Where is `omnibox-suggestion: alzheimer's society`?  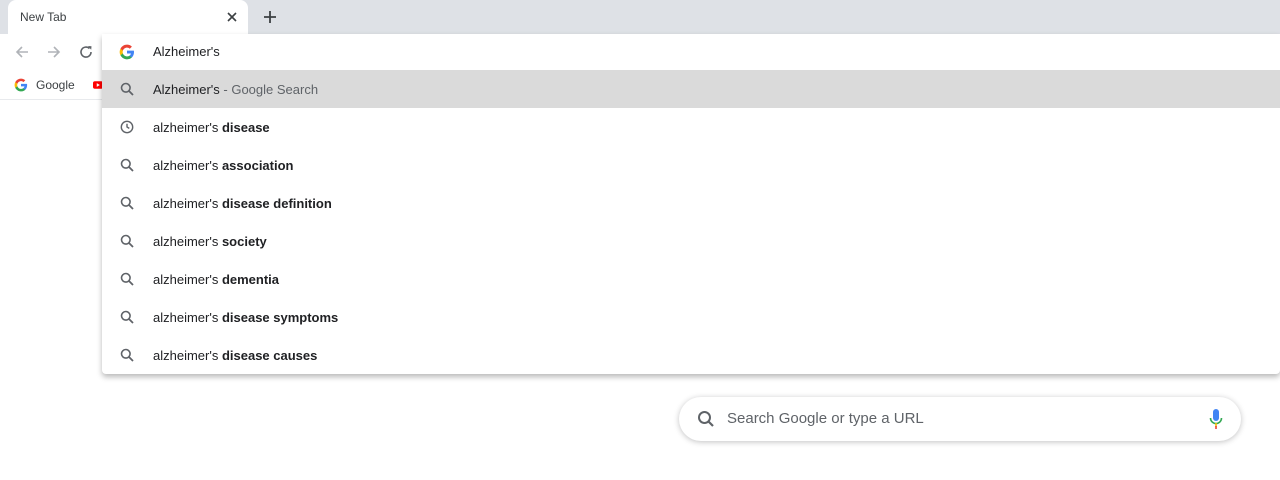 omnibox-suggestion: alzheimer's society is located at coordinates (691, 241).